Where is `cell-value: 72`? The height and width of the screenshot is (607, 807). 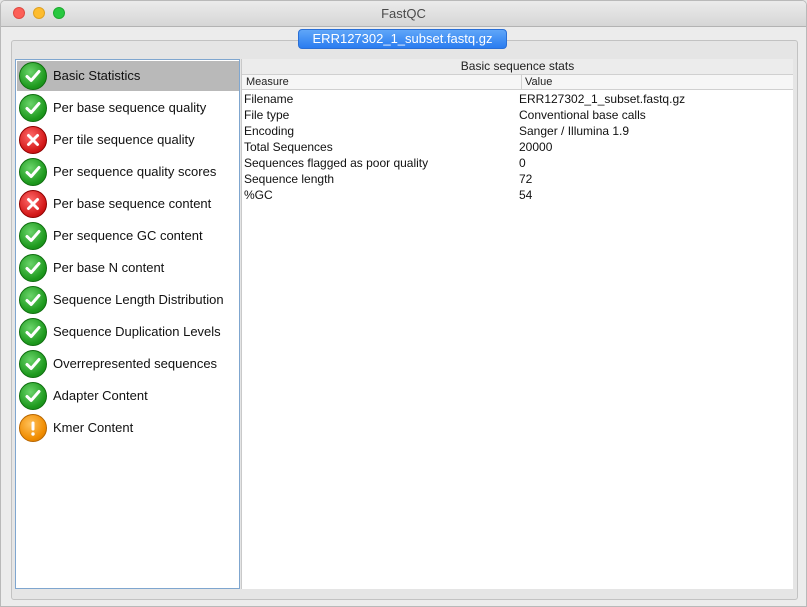
cell-value: 72 is located at coordinates (526, 179).